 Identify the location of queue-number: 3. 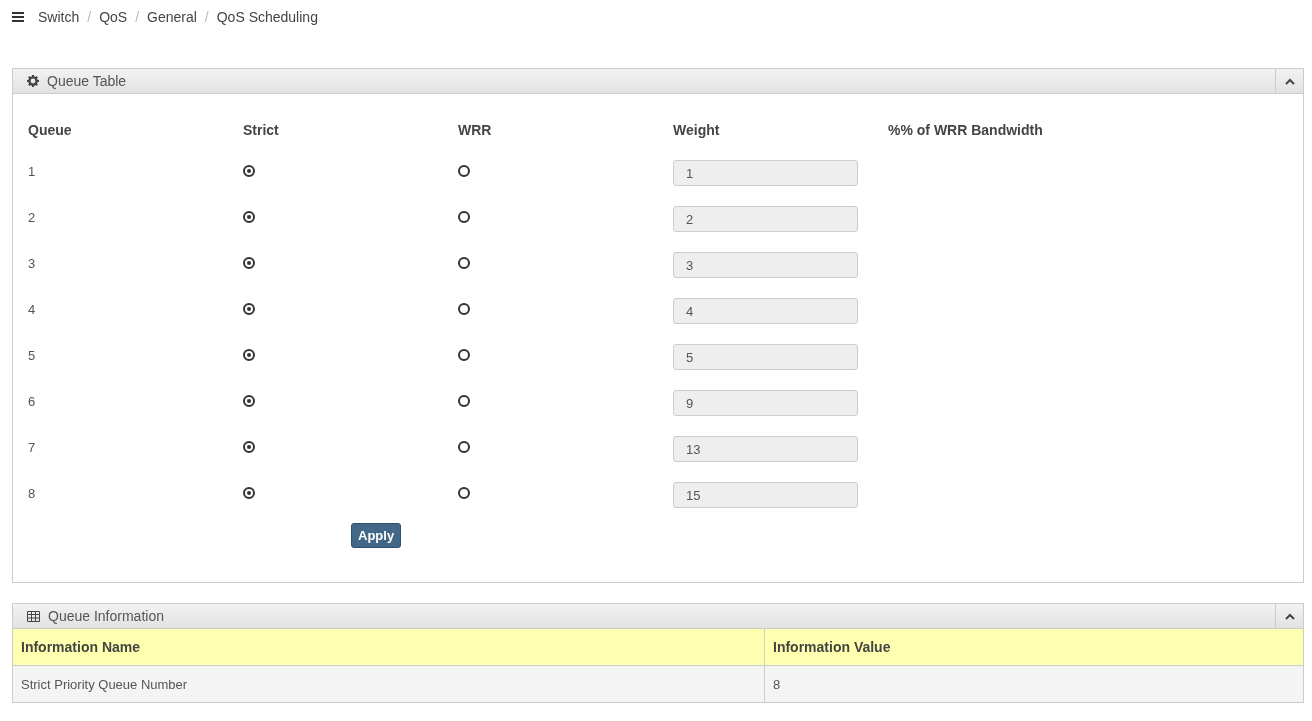
(32, 263).